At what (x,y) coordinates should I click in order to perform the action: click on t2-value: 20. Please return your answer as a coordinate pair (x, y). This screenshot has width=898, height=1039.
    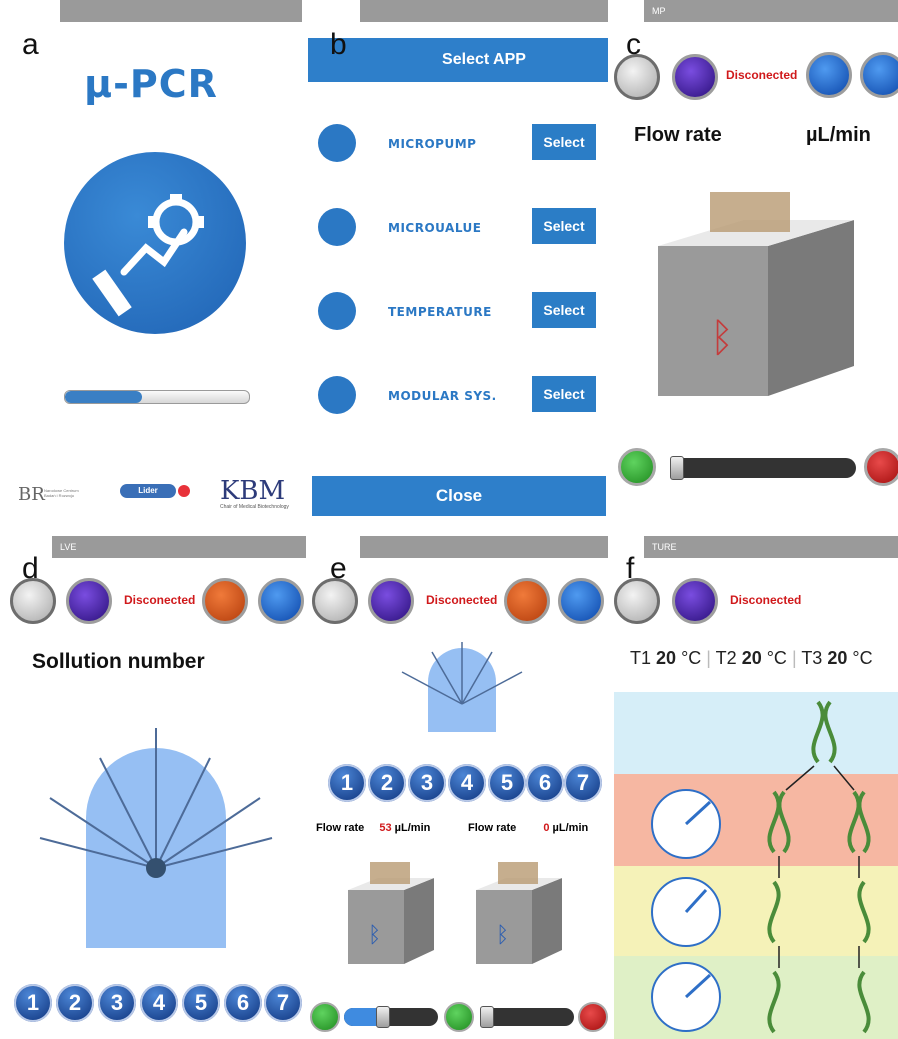
    Looking at the image, I should click on (751, 658).